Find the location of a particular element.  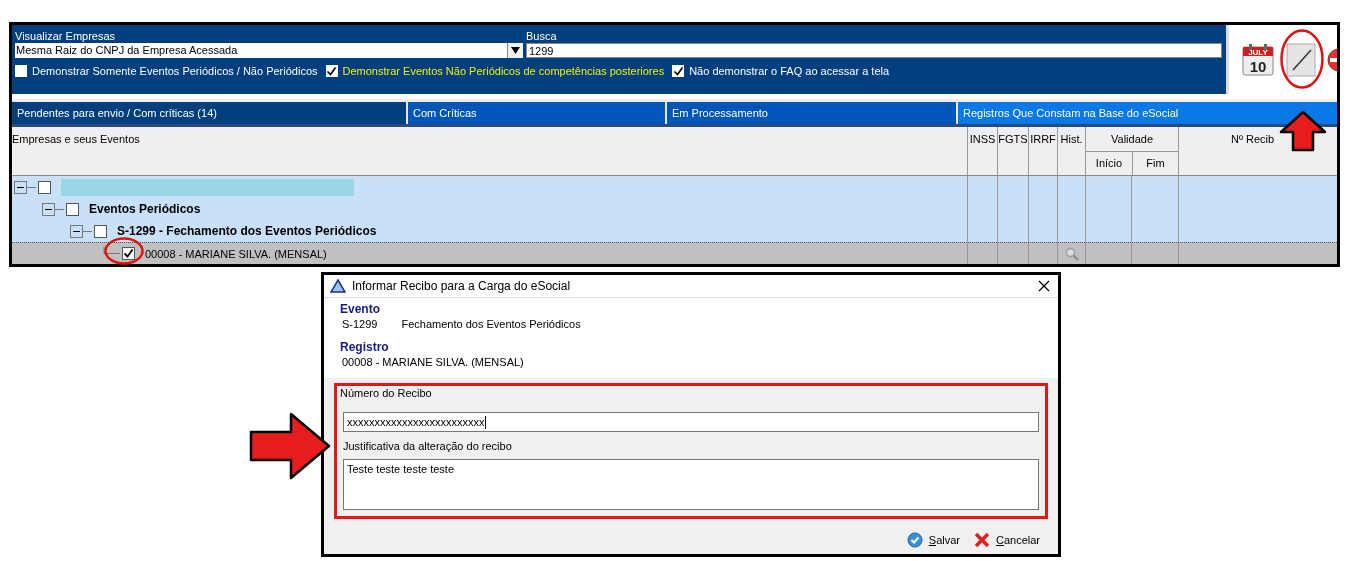

column-header: IRRF is located at coordinates (1042, 151).